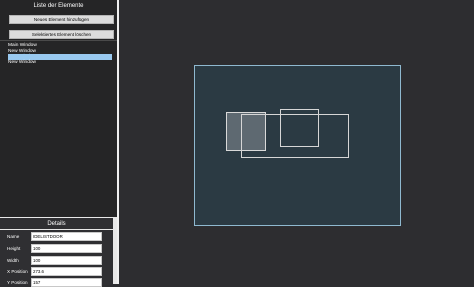  I want to click on name-label: Name, so click(13, 236).